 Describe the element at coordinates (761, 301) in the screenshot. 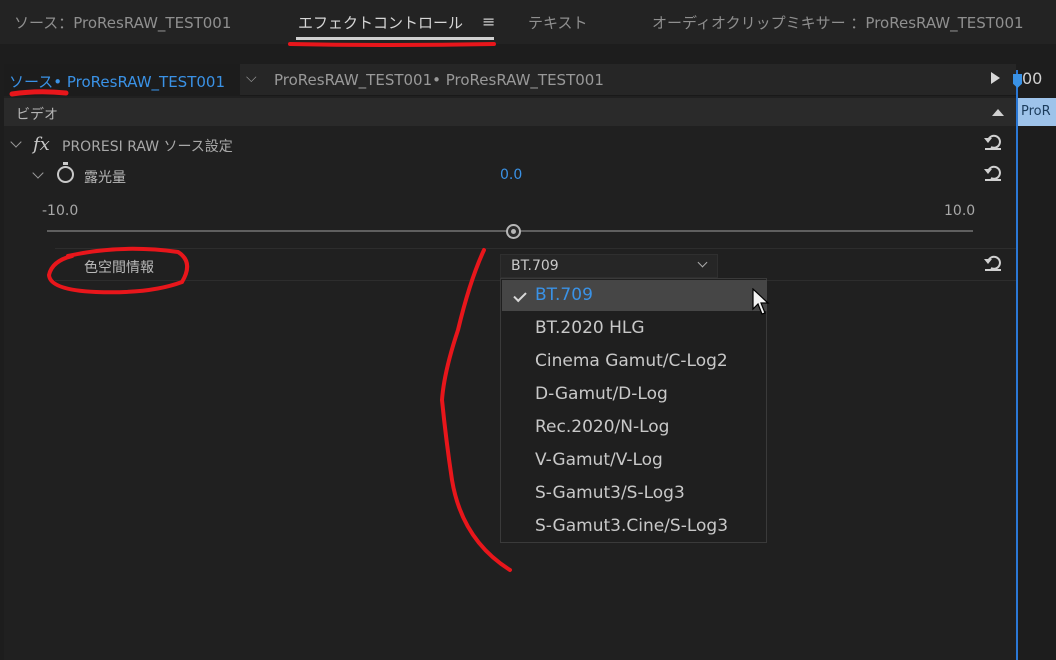

I see `mouse-pointer-icon` at that location.